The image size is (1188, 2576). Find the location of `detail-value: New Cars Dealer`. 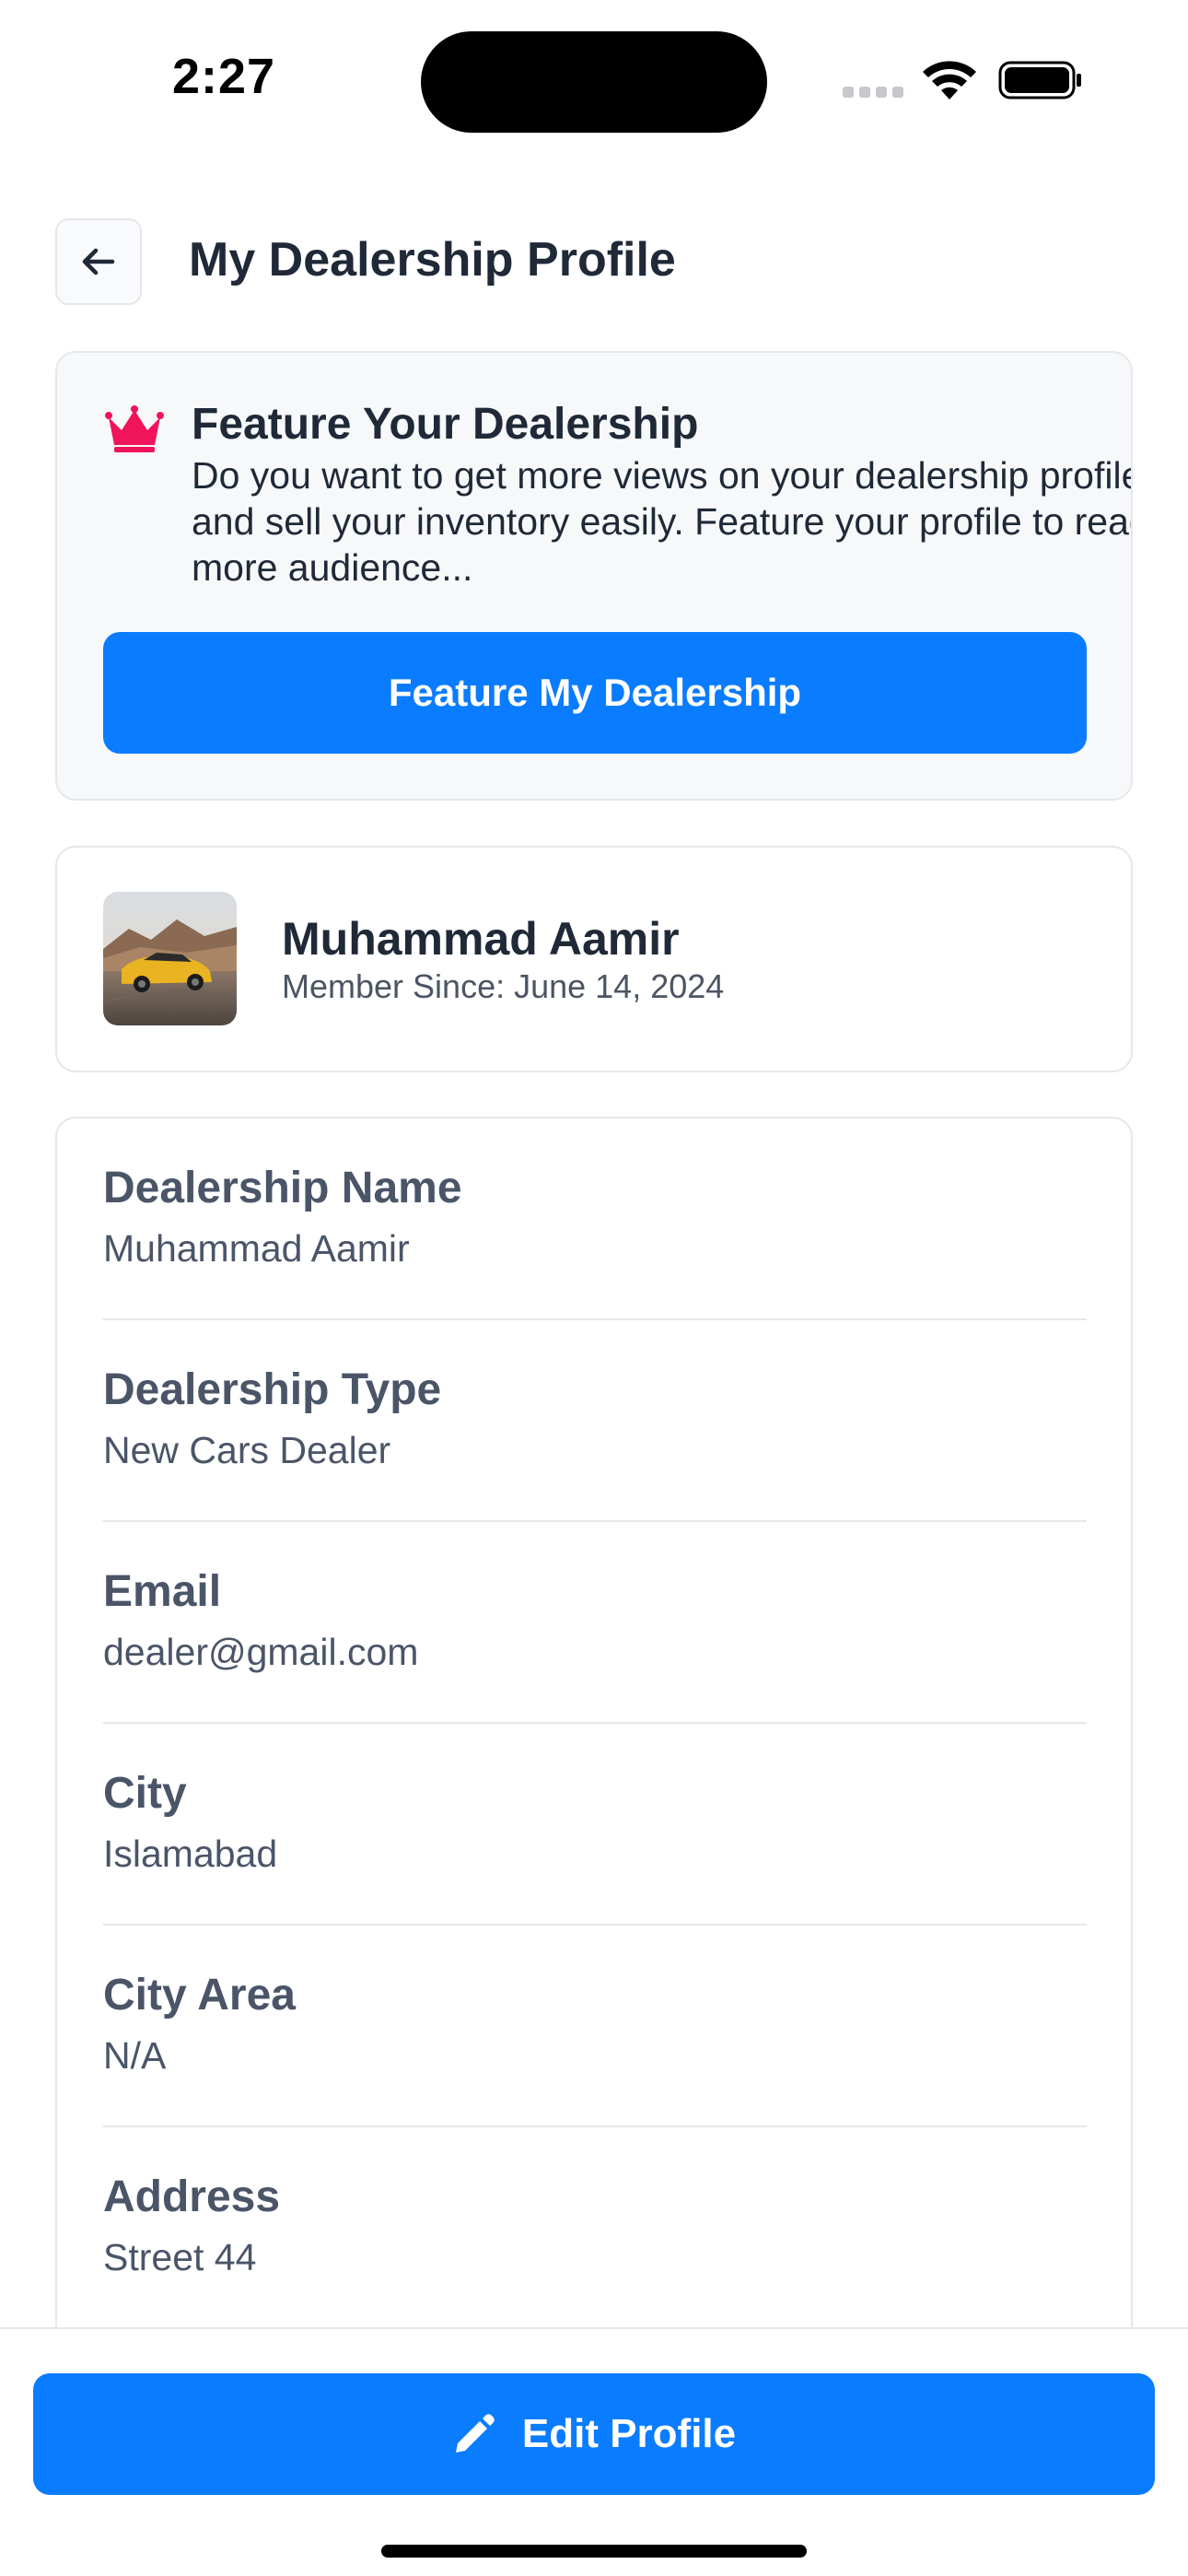

detail-value: New Cars Dealer is located at coordinates (247, 1450).